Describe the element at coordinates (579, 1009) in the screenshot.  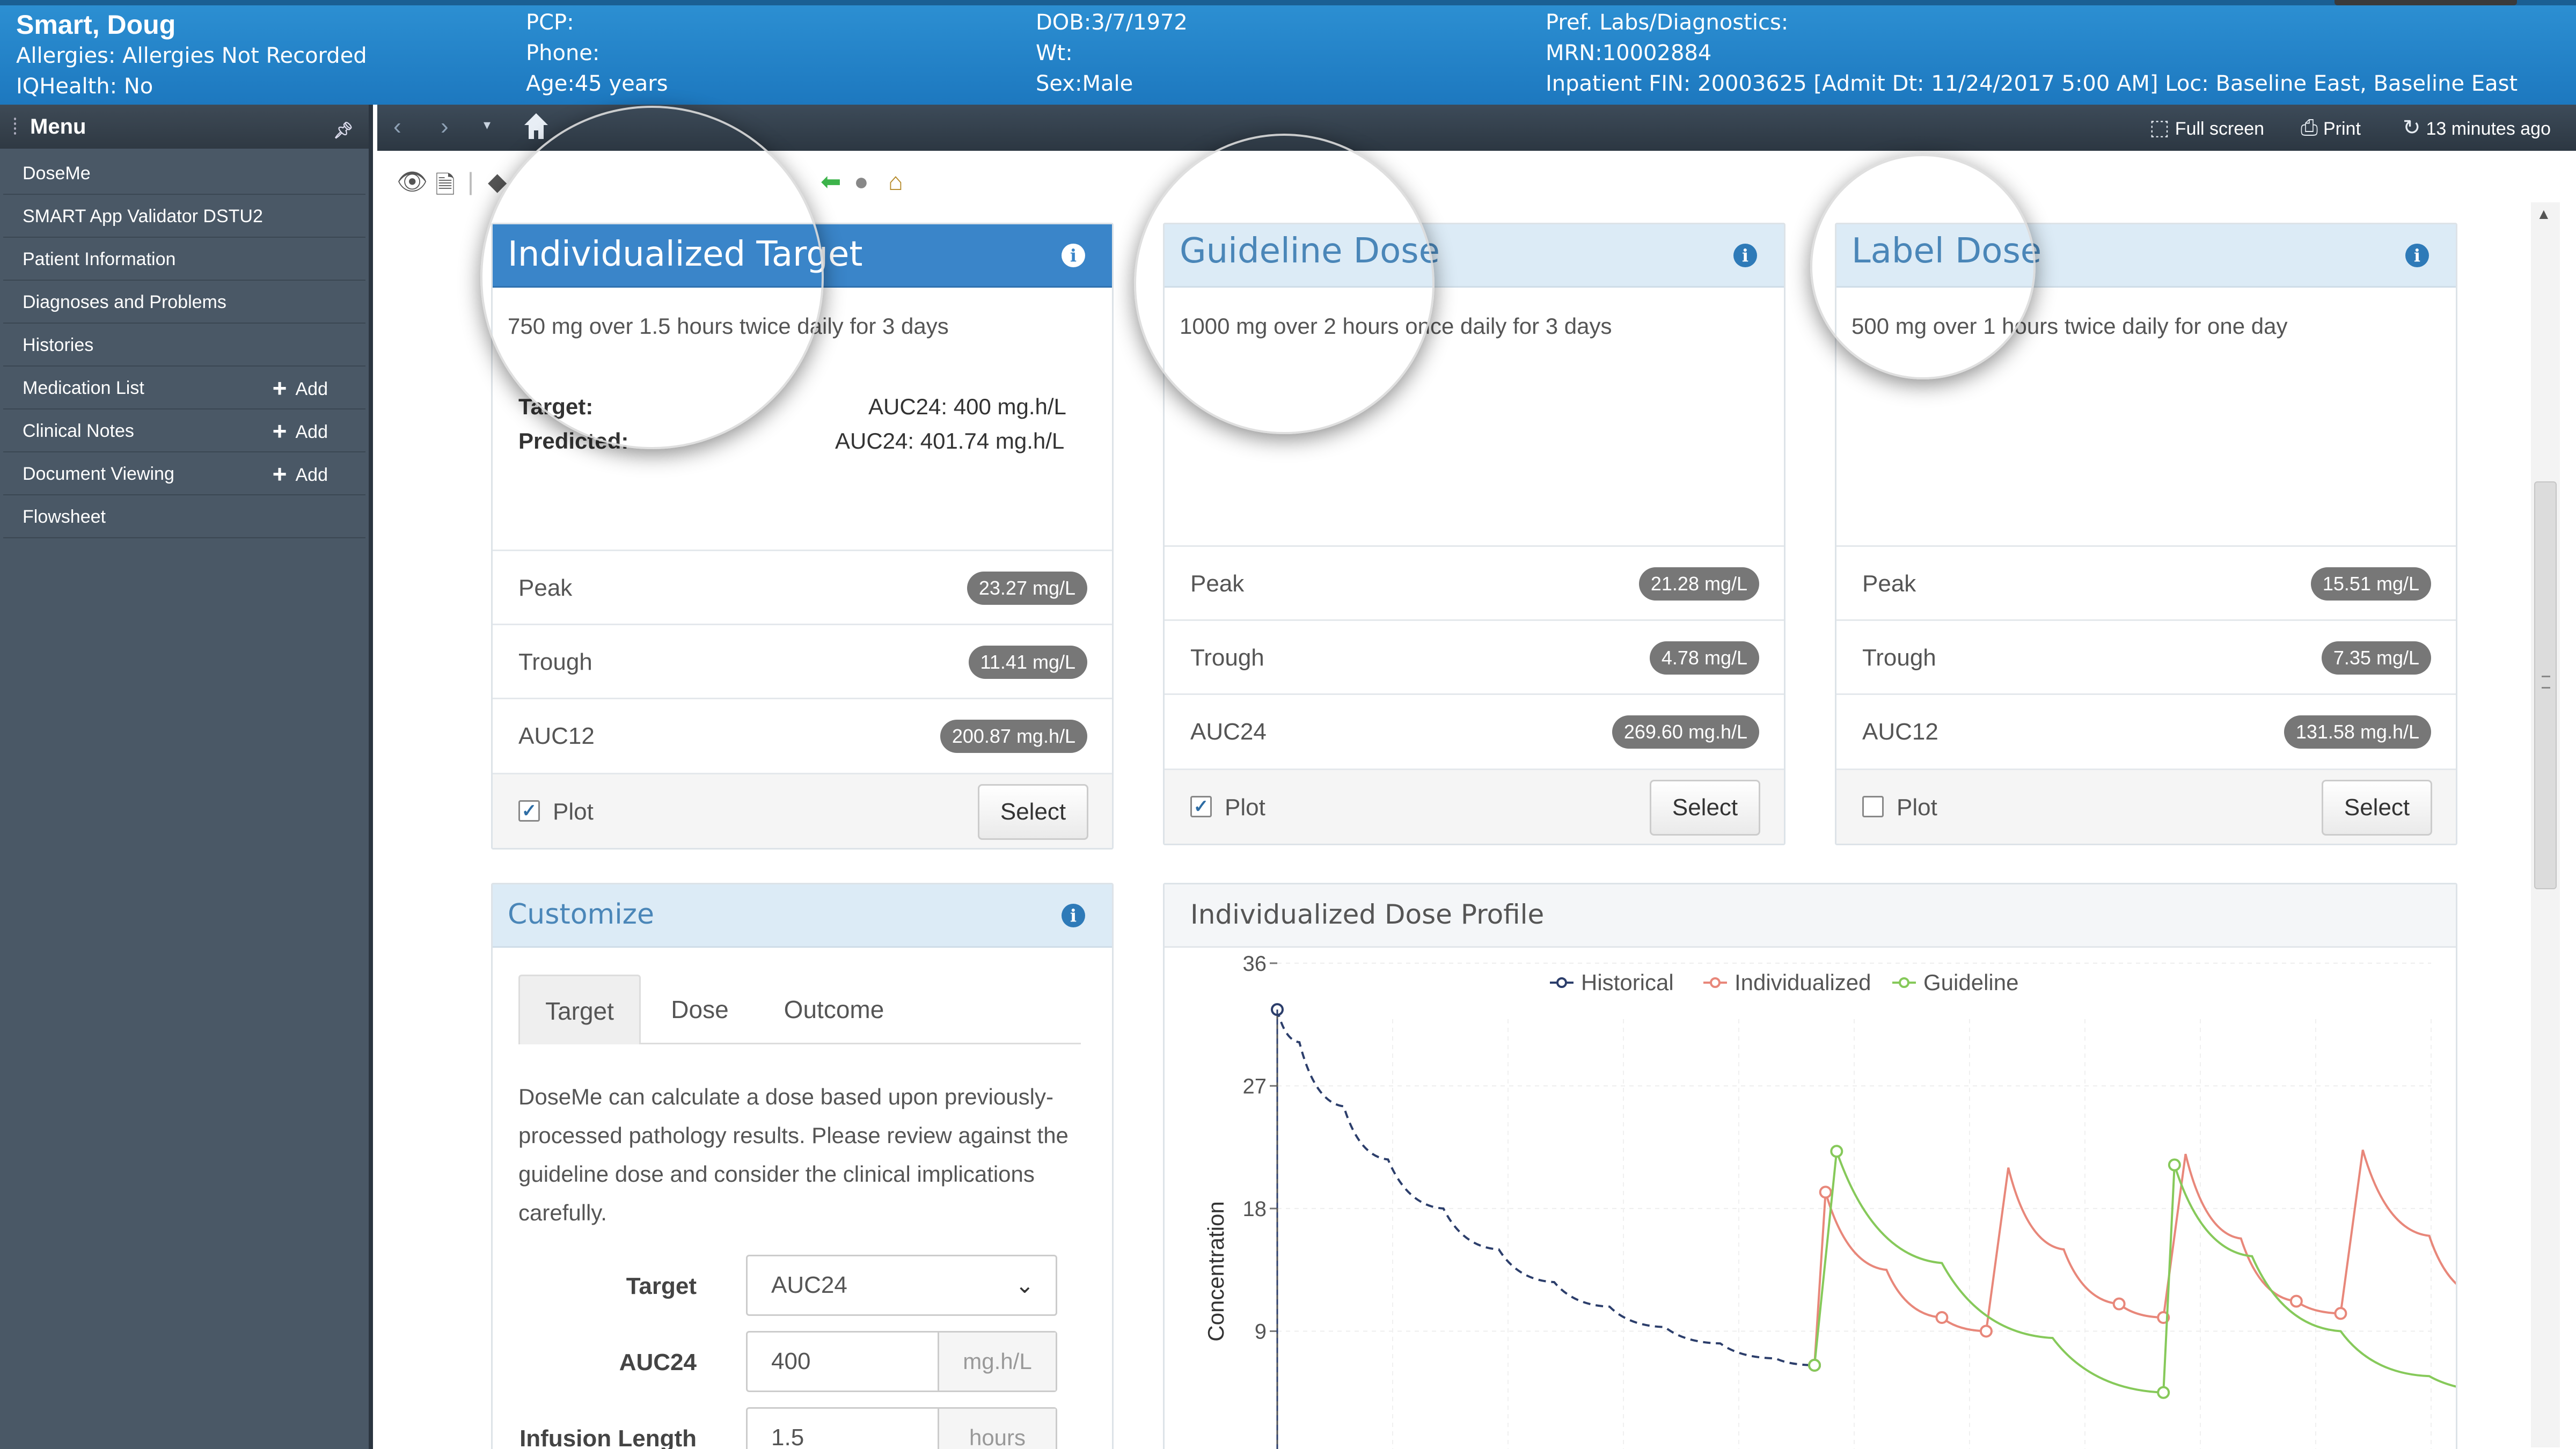
I see `tab-target: Target` at that location.